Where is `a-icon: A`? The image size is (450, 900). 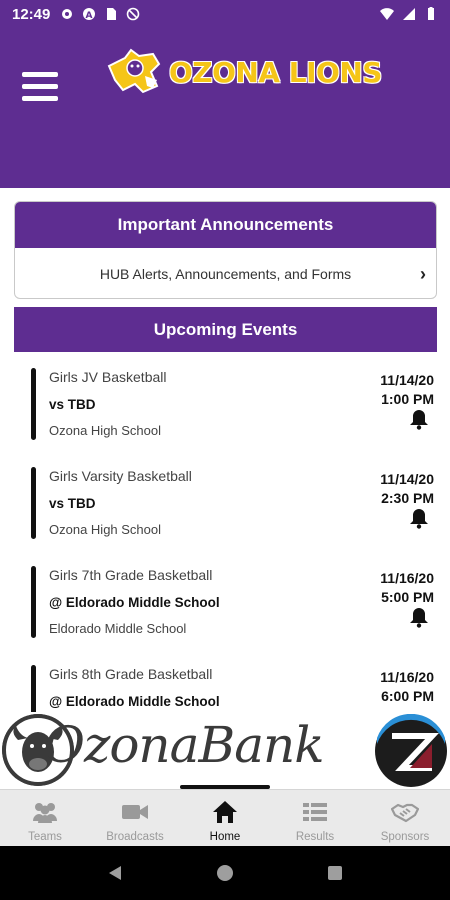
a-icon: A is located at coordinates (89, 14).